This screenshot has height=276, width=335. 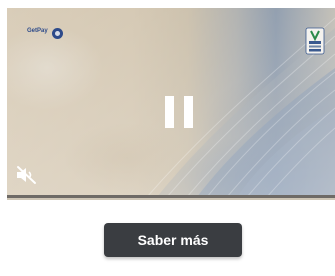 What do you see at coordinates (315, 41) in the screenshot?
I see `sponsor-badge-icon` at bounding box center [315, 41].